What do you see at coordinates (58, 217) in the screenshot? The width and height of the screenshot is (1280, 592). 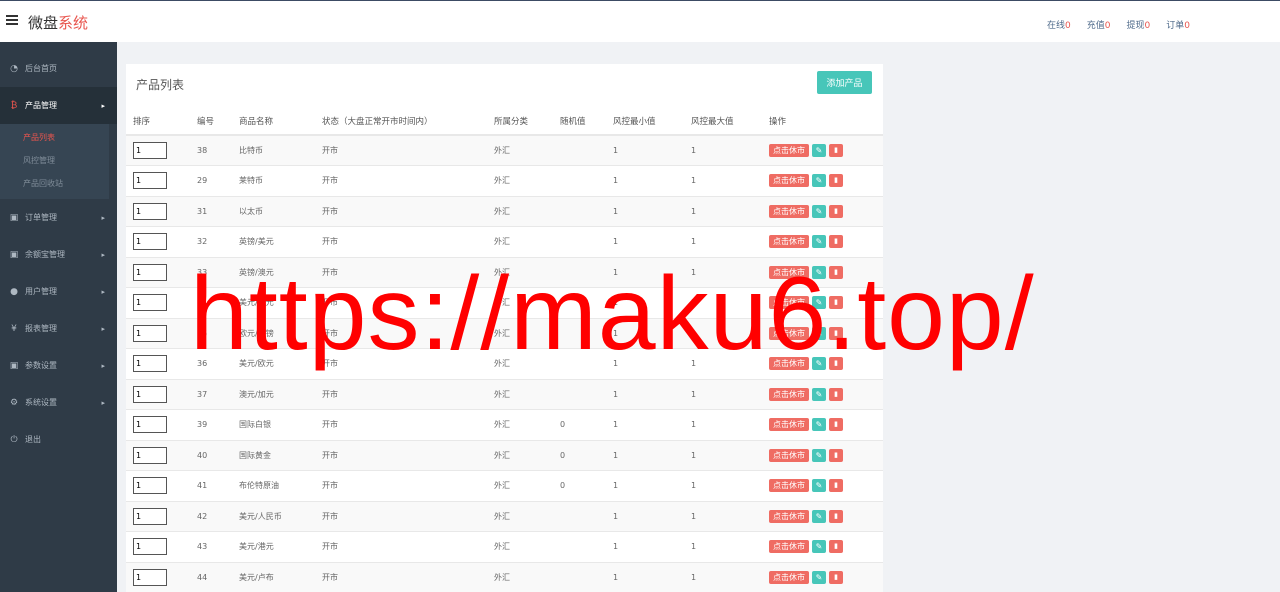 I see `sidebar-item-2: ▣ 订单管理 ▸` at bounding box center [58, 217].